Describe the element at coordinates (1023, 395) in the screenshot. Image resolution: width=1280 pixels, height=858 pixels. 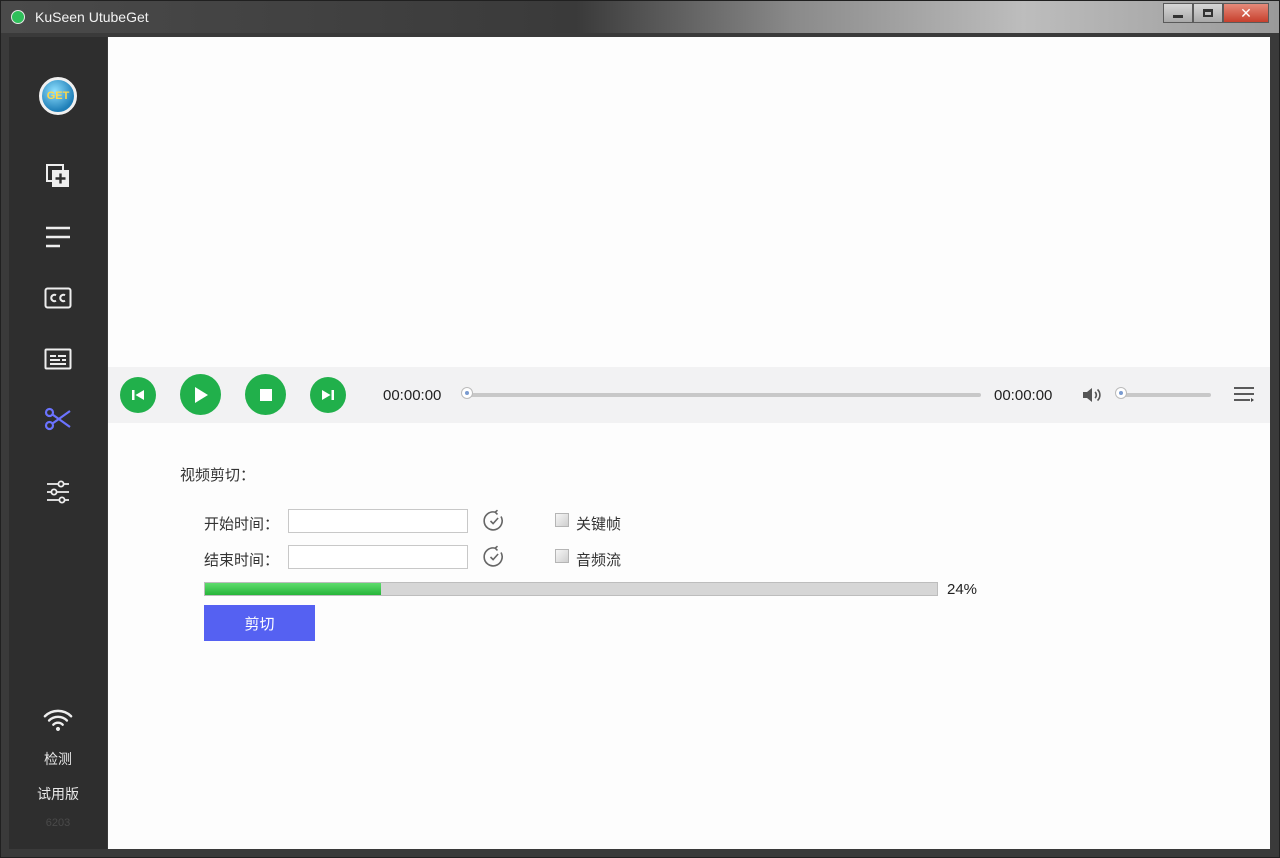
I see `total-time: 00:00:00` at that location.